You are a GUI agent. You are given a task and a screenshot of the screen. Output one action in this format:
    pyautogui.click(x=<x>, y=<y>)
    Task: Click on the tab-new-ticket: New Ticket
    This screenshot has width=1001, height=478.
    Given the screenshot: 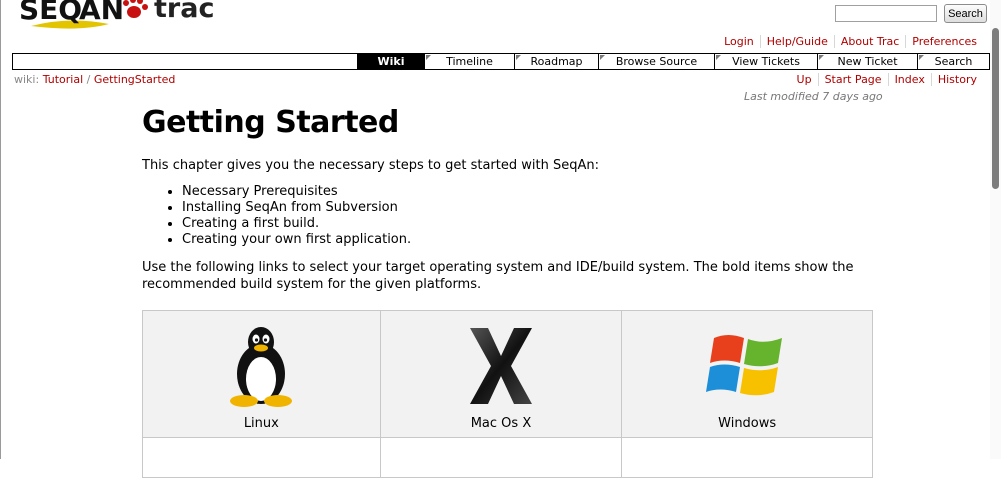 What is the action you would take?
    pyautogui.click(x=867, y=61)
    